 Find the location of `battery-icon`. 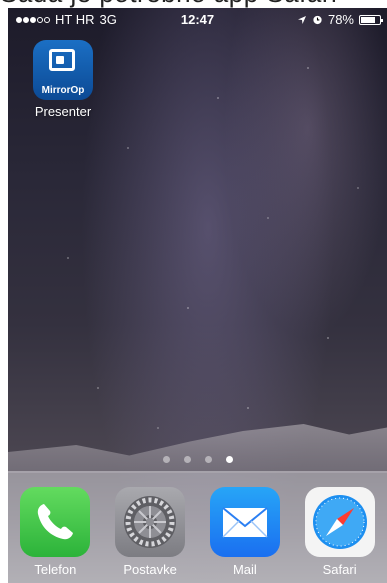

battery-icon is located at coordinates (371, 19).